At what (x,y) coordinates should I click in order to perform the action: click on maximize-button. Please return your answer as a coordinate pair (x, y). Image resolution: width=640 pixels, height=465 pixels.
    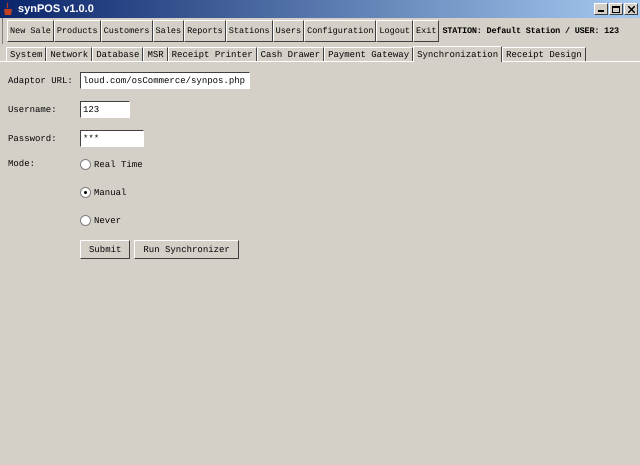
    Looking at the image, I should click on (616, 9).